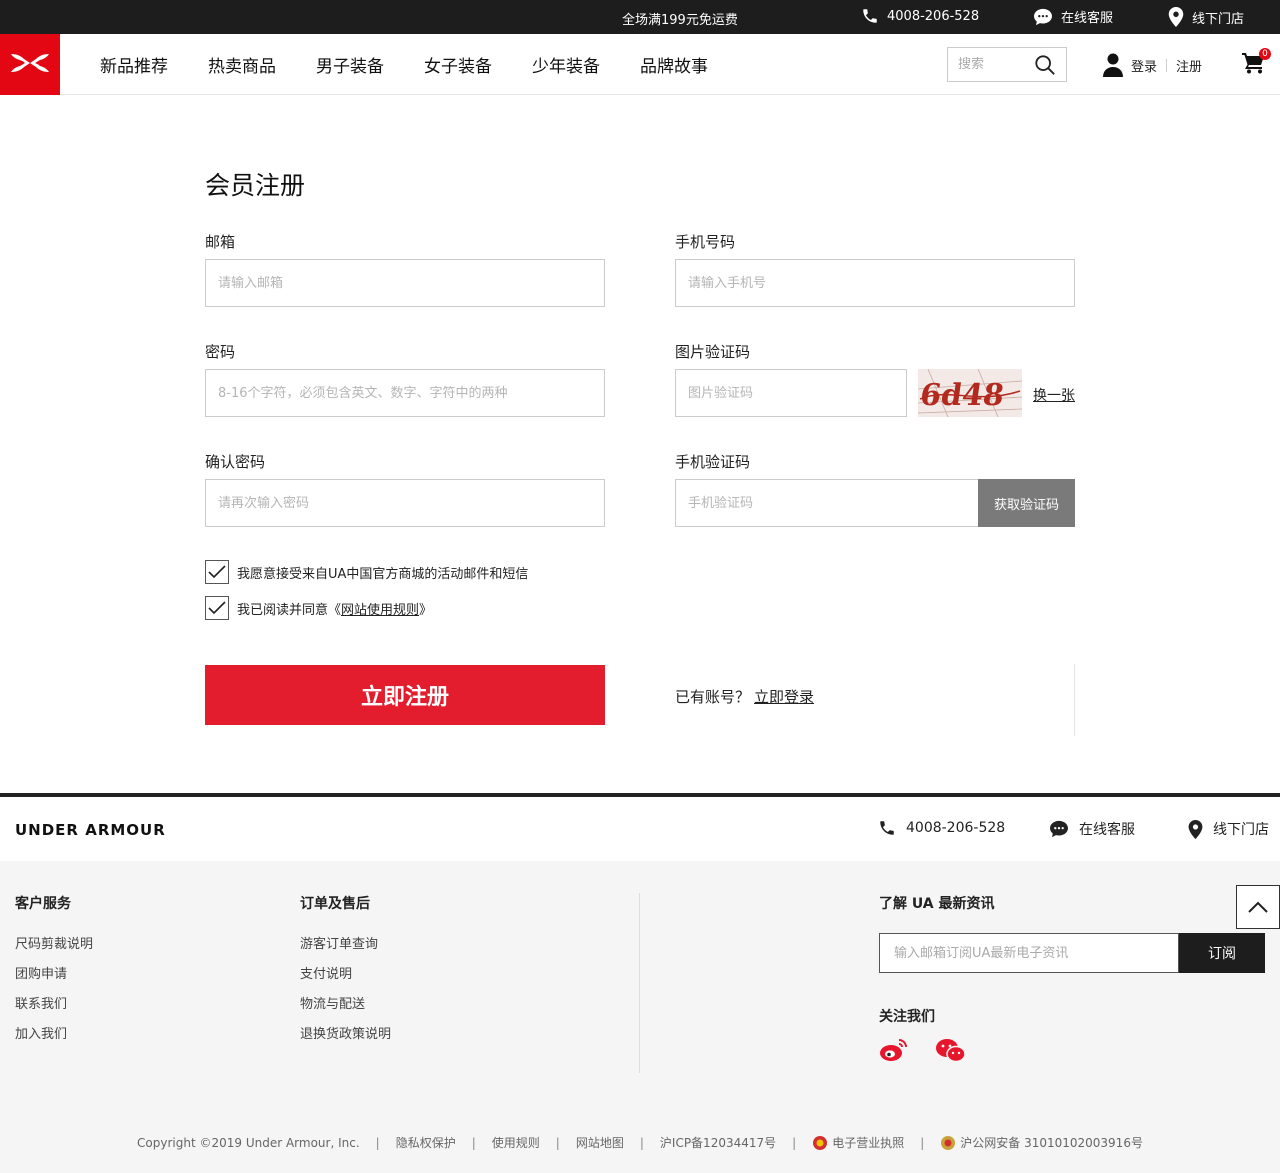 The height and width of the screenshot is (1173, 1280). I want to click on password-label: 密码, so click(220, 352).